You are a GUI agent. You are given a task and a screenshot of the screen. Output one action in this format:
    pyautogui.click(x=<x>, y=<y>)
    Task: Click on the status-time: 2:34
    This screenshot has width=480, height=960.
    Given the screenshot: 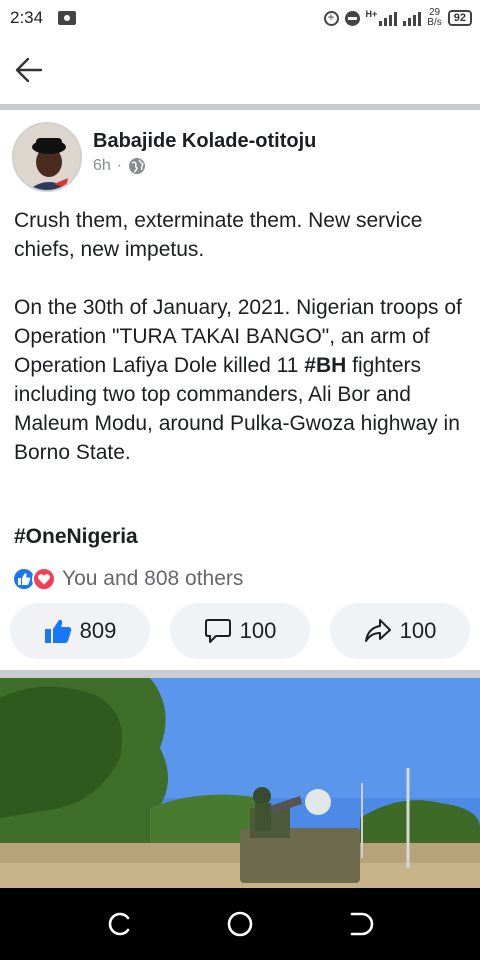 What is the action you would take?
    pyautogui.click(x=27, y=17)
    